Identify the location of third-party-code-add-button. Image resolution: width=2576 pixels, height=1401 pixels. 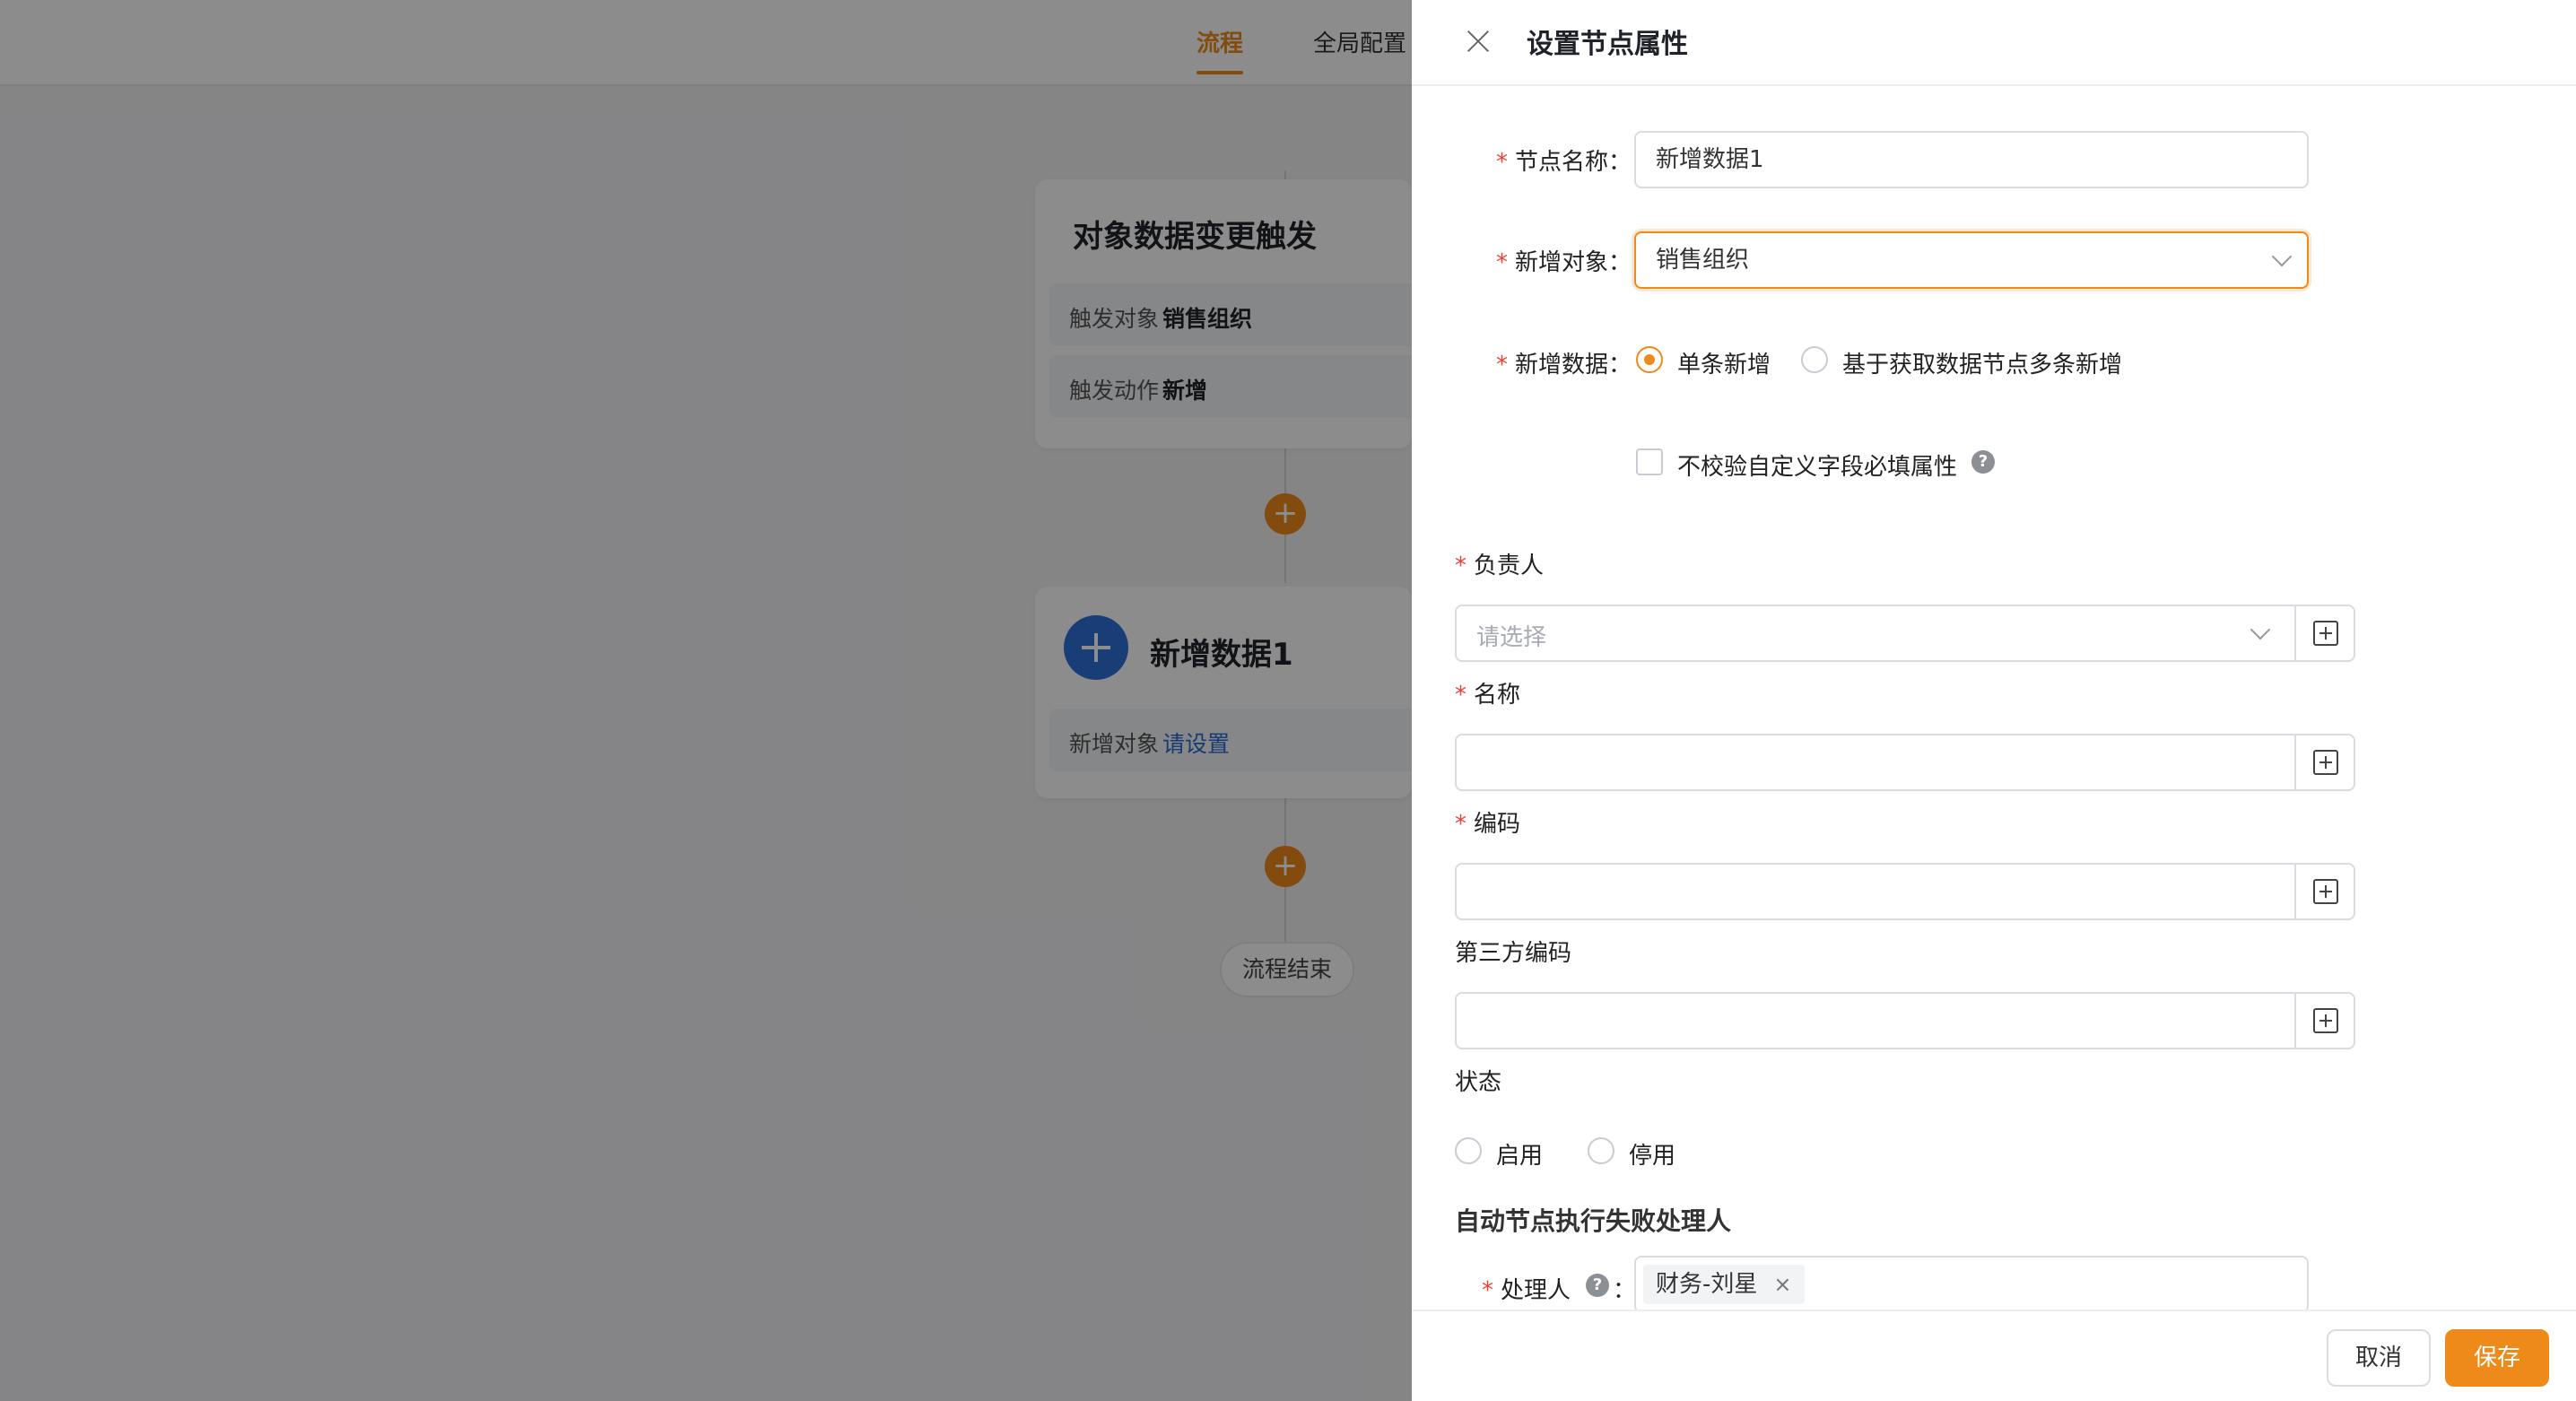
(2324, 1021).